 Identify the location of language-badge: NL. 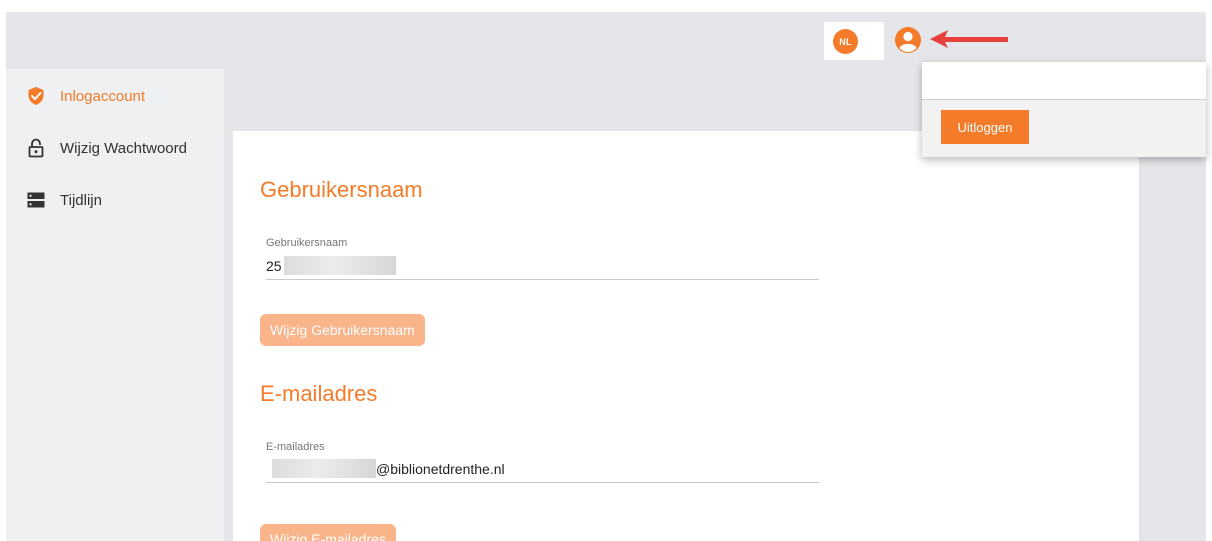
(845, 41).